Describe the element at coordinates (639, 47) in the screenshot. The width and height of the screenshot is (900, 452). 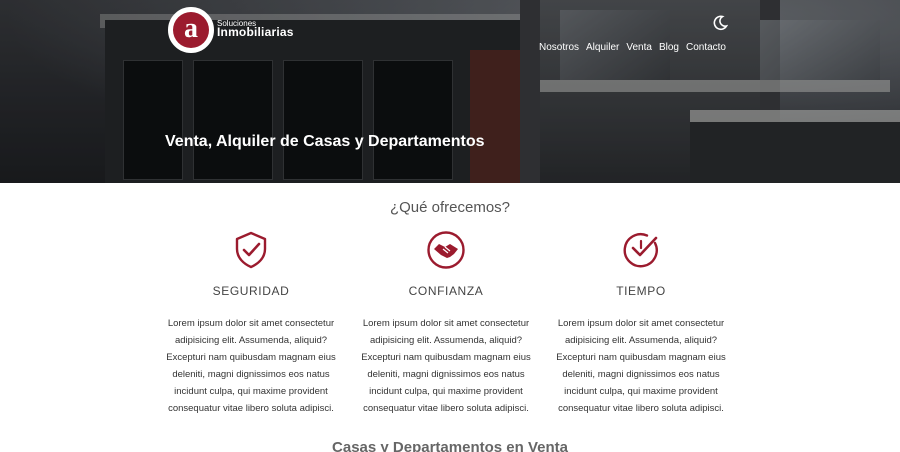
I see `nav-link-venta: Venta` at that location.